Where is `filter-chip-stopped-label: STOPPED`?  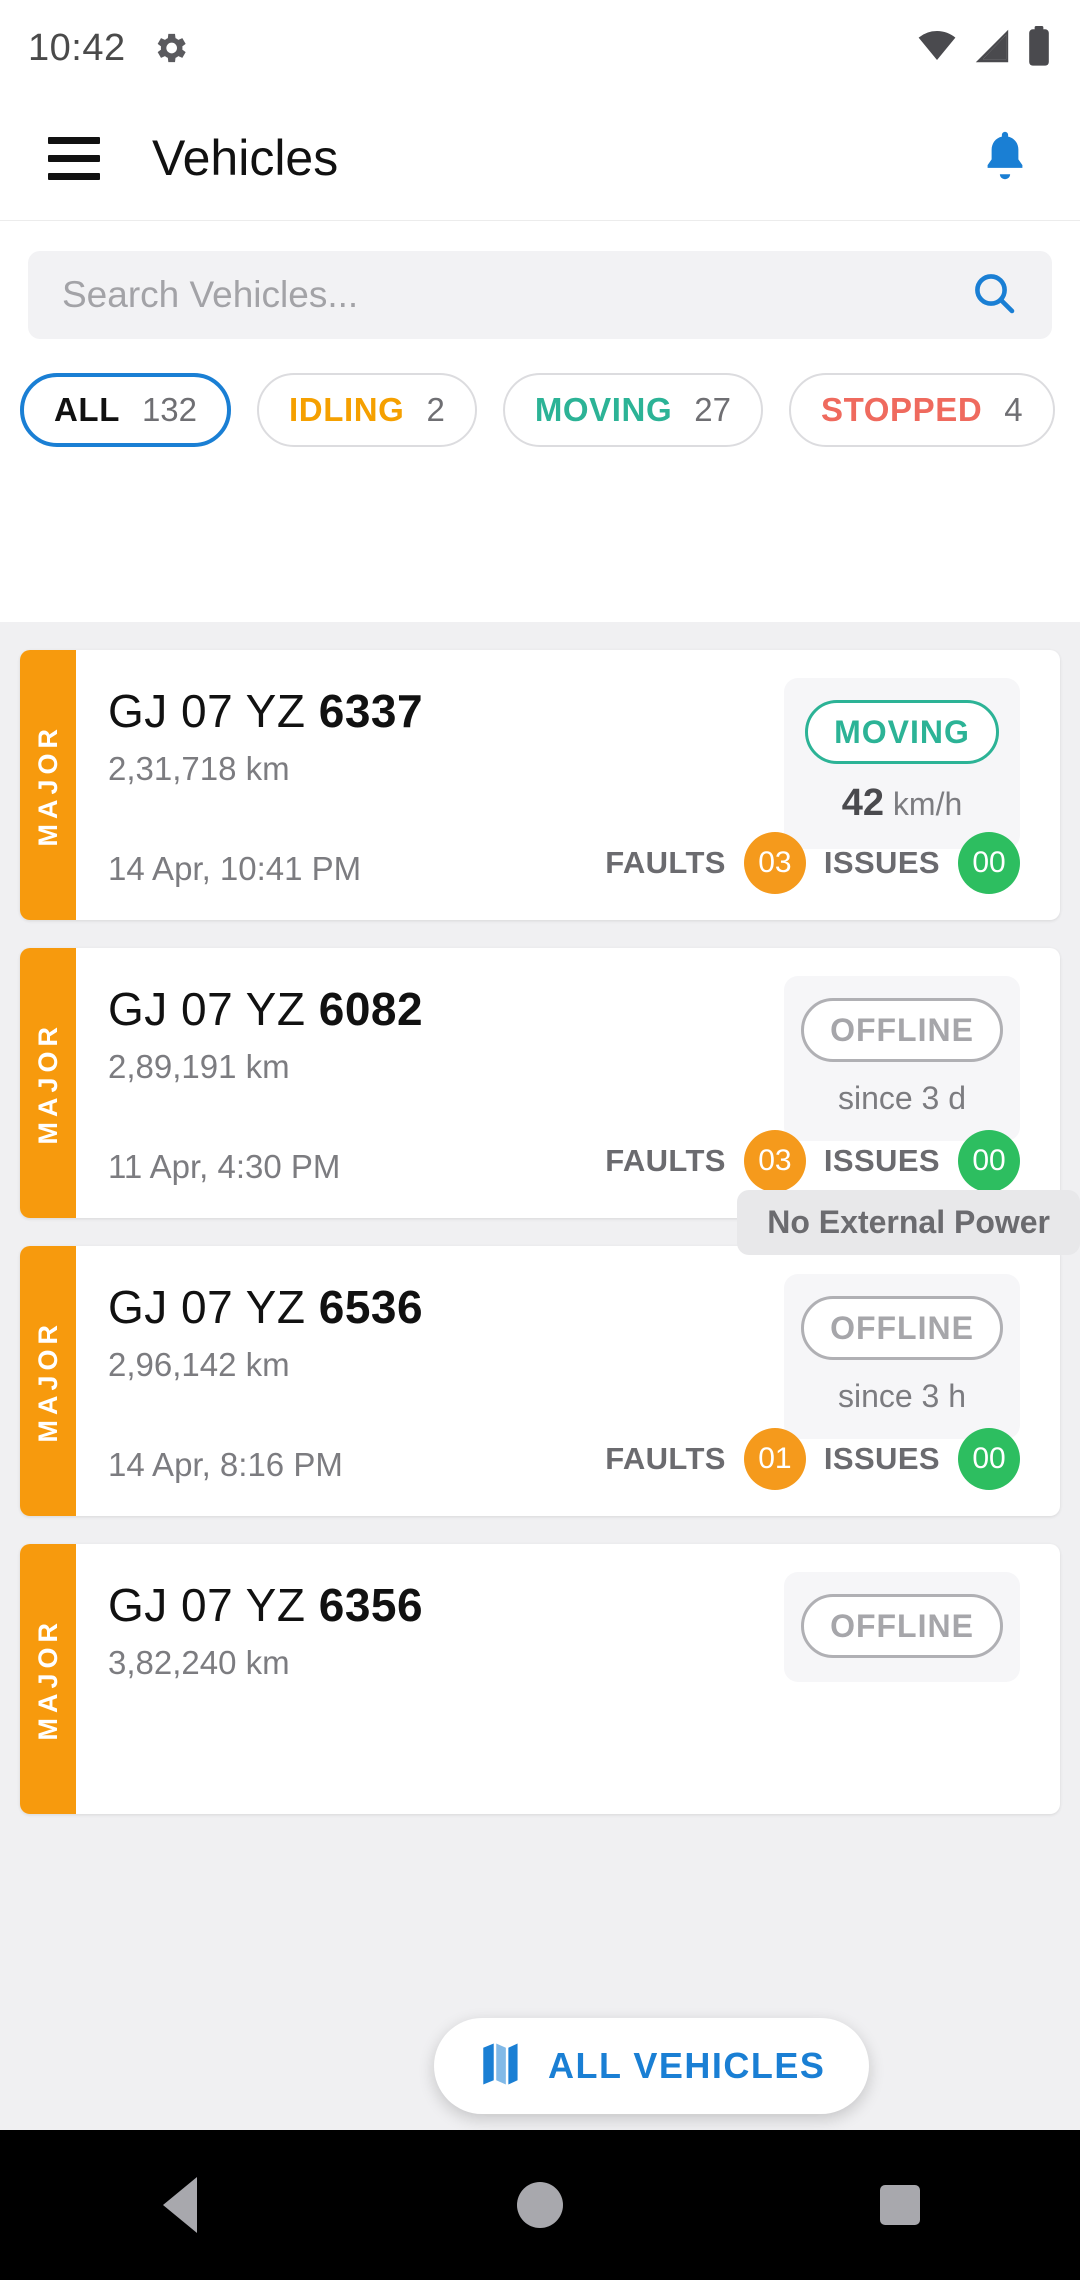 filter-chip-stopped-label: STOPPED is located at coordinates (901, 409).